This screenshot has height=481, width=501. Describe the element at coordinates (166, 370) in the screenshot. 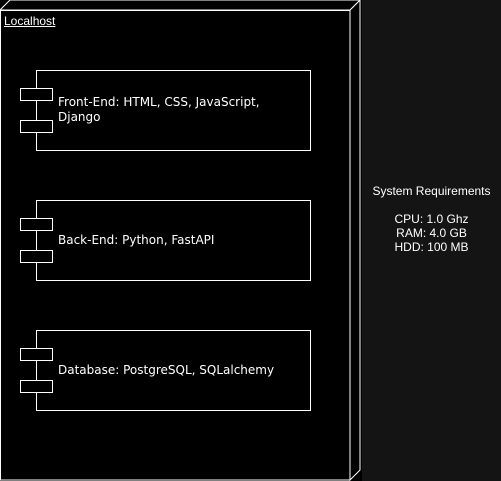

I see `database-component-label: Database: PostgreSQL, SQLalchemy` at that location.